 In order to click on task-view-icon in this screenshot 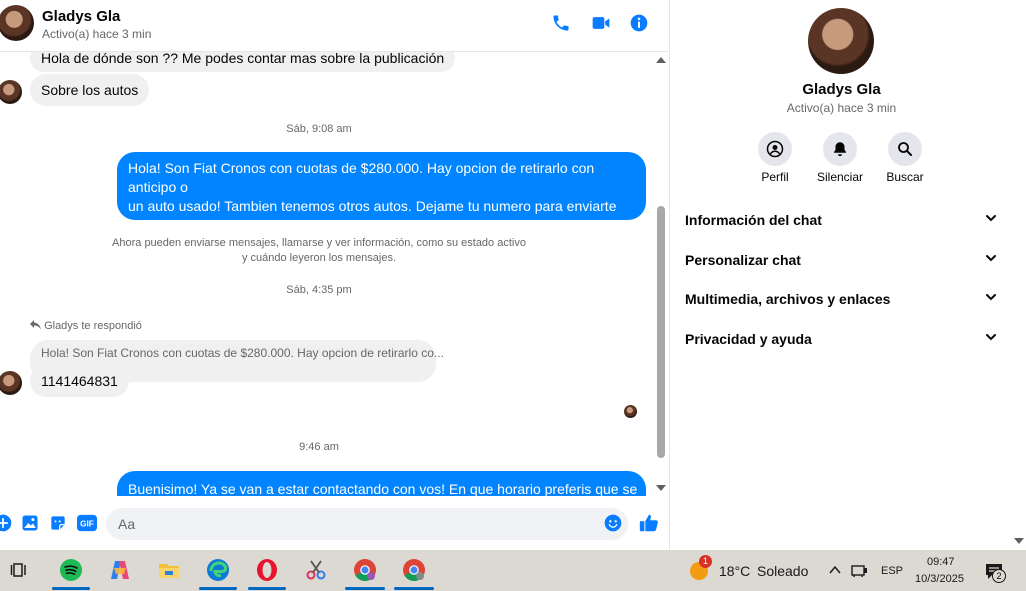, I will do `click(18, 570)`.